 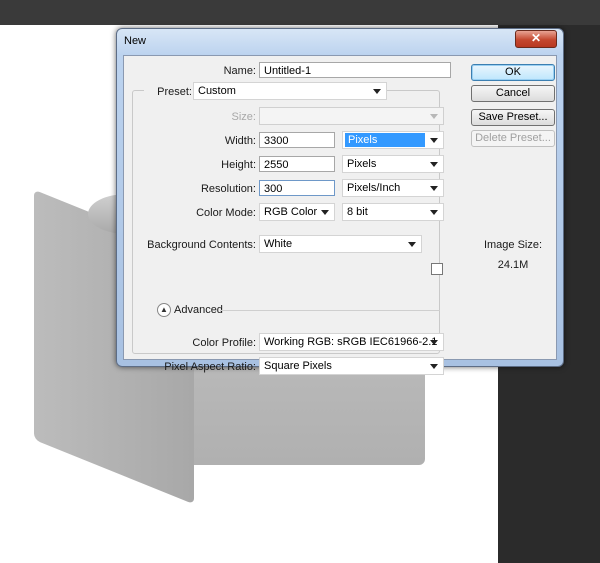 I want to click on ok-button: OK, so click(x=513, y=72).